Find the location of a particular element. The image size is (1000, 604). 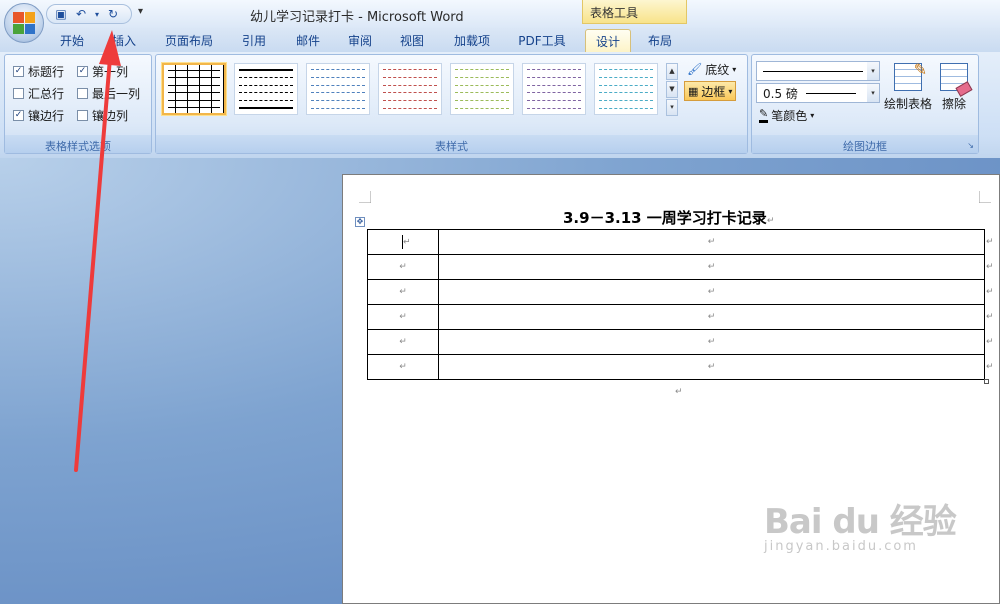

save-icon: ▣ is located at coordinates (61, 14).